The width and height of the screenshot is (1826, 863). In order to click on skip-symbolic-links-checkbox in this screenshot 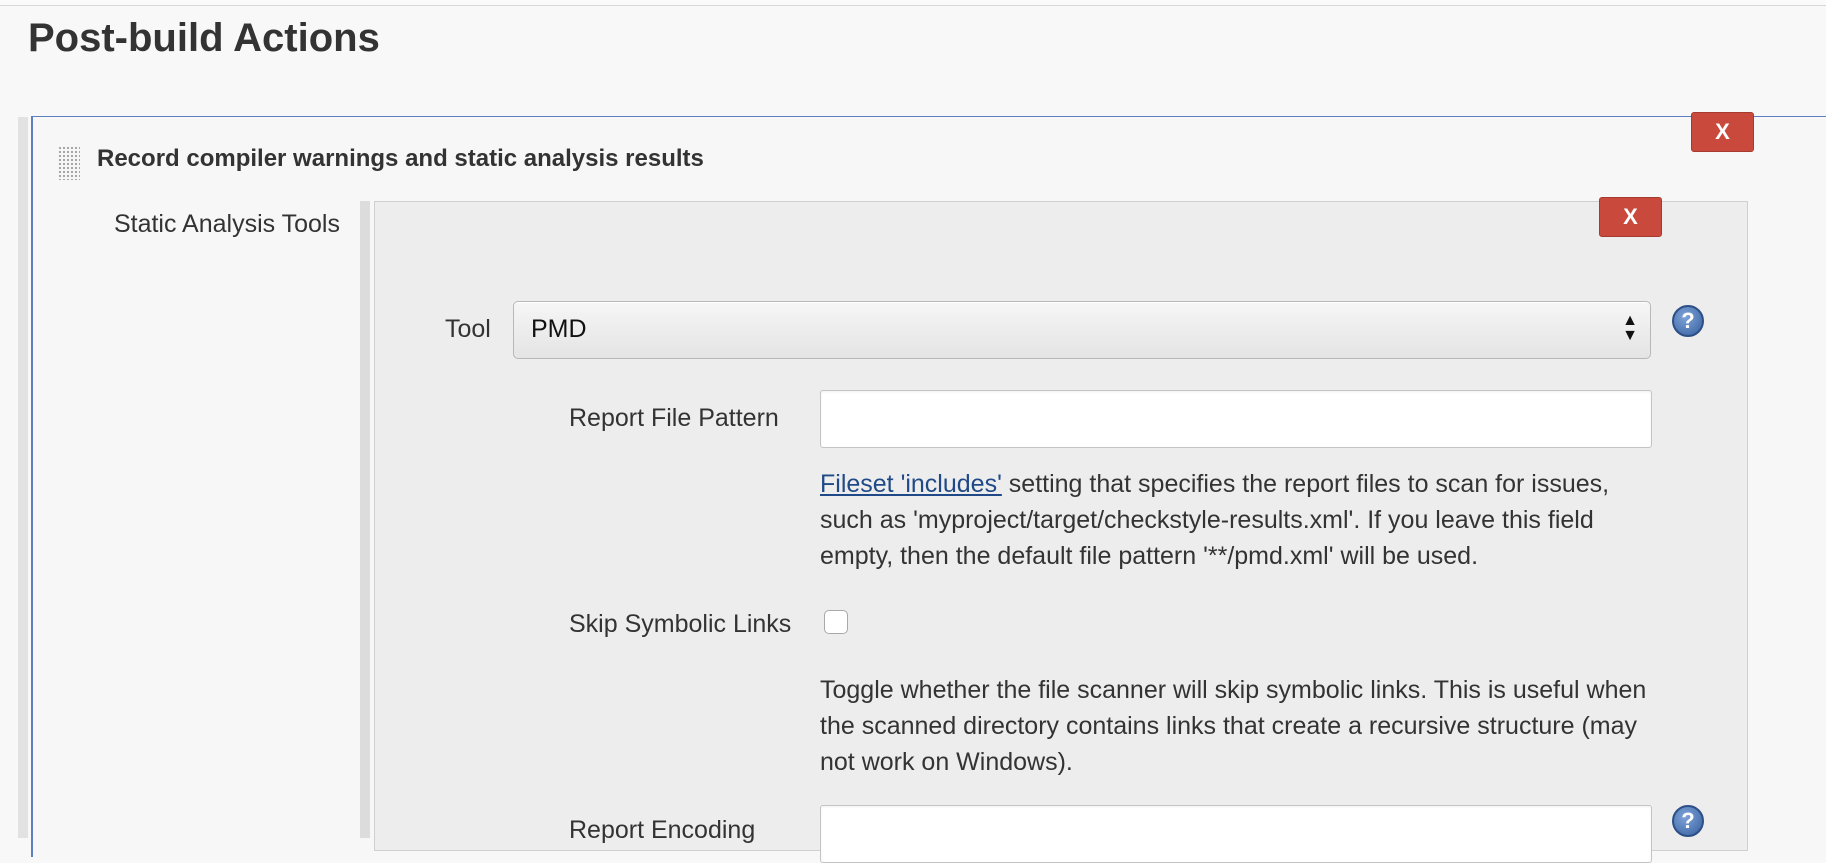, I will do `click(836, 622)`.